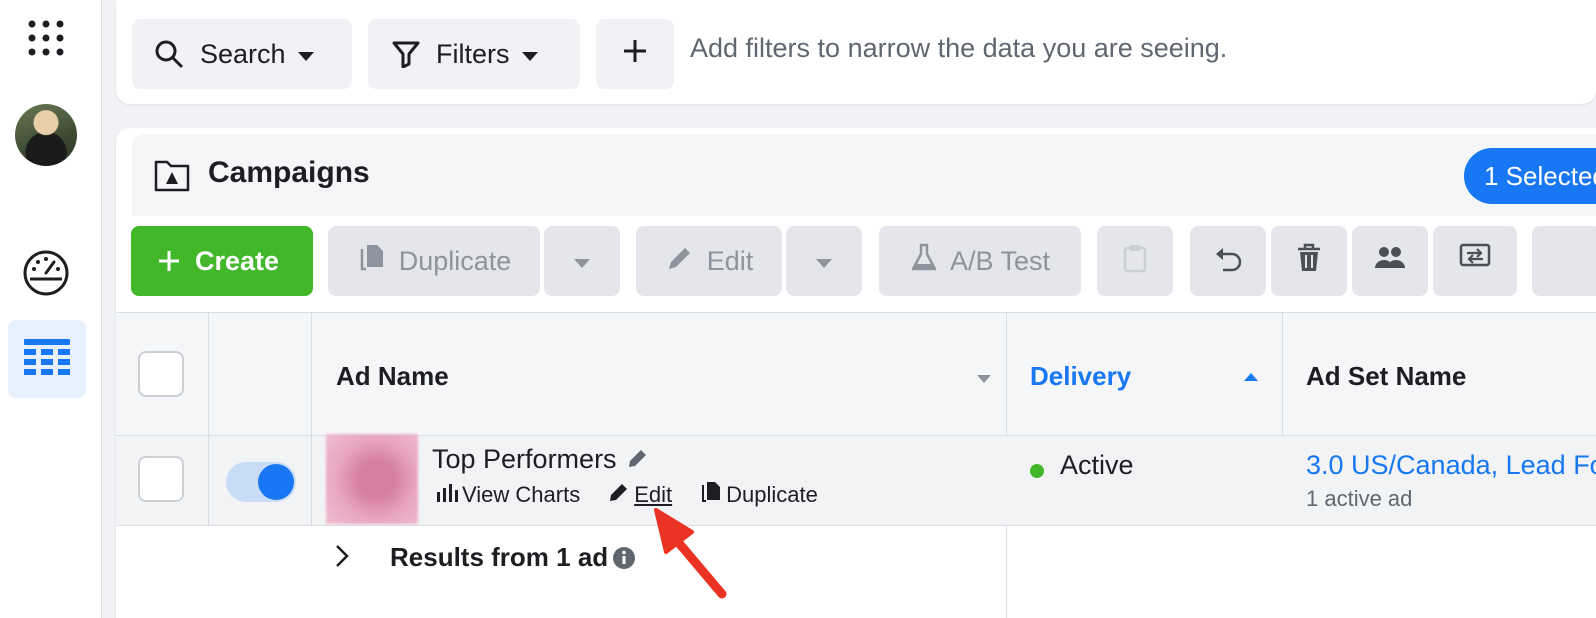 The image size is (1596, 618). I want to click on view-charts-link: View Charts, so click(506, 495).